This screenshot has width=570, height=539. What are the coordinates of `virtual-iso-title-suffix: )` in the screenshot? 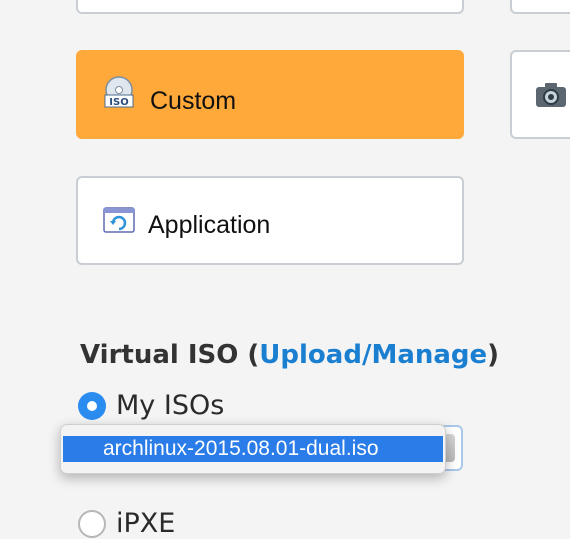 It's located at (493, 355).